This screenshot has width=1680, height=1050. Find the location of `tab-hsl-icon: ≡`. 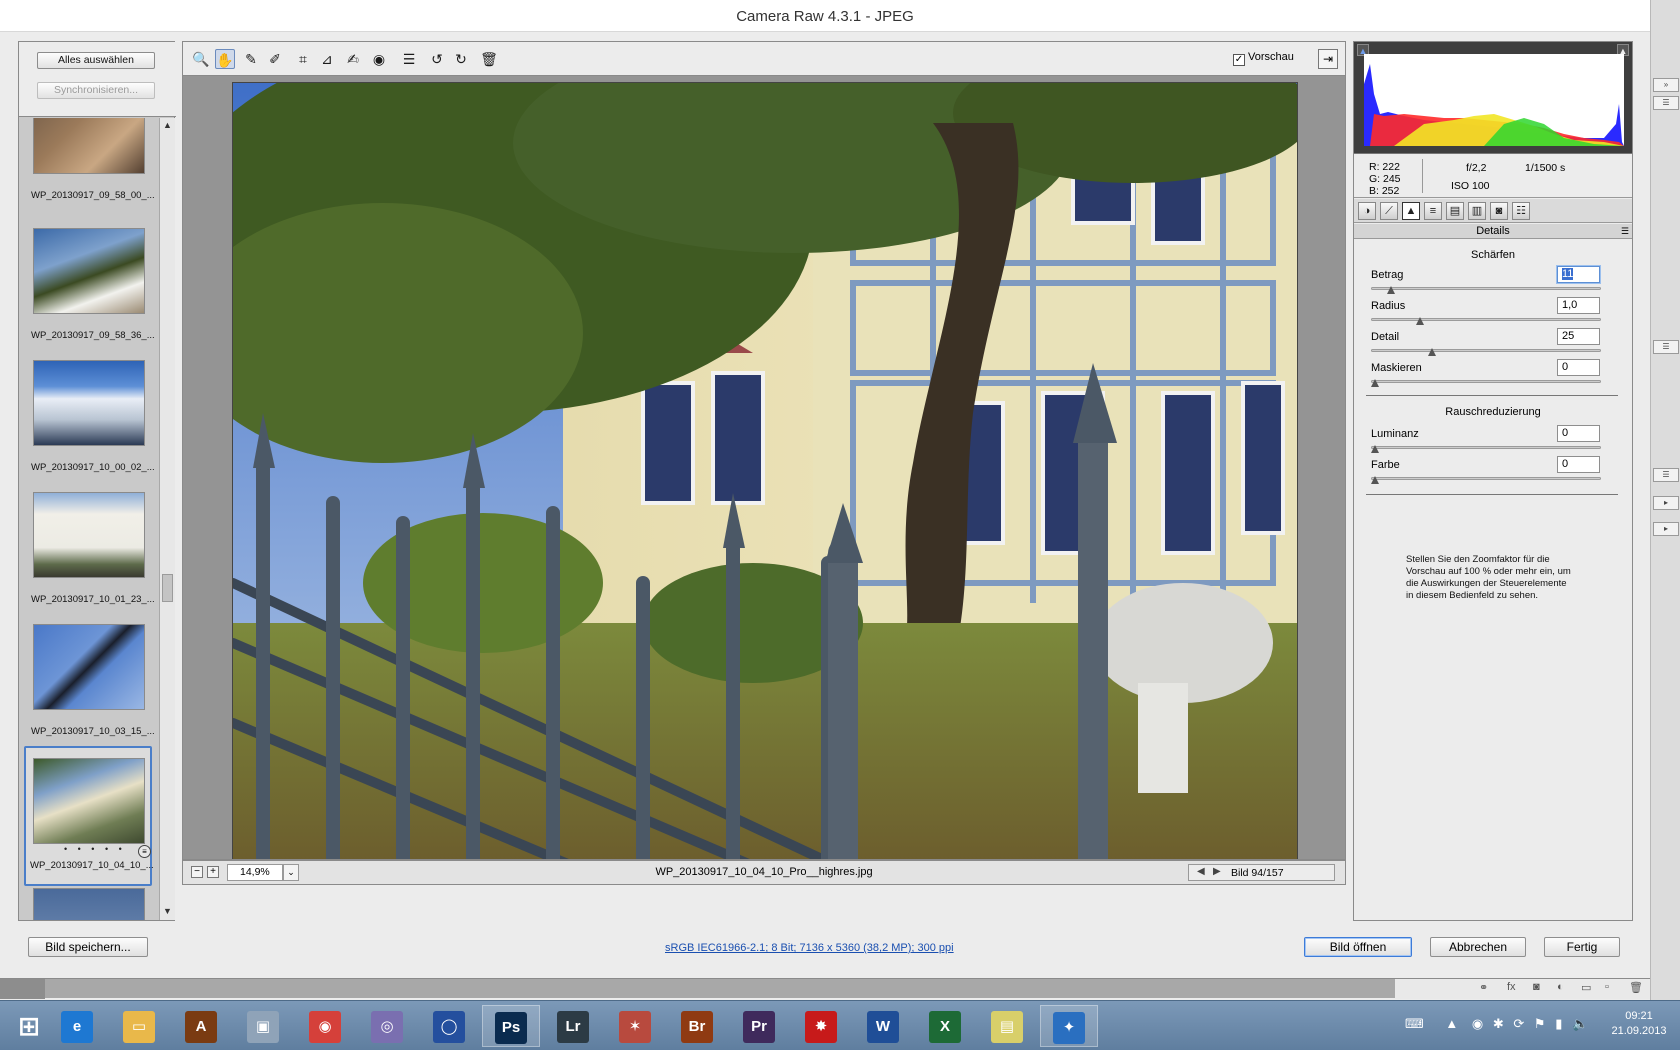

tab-hsl-icon: ≡ is located at coordinates (1433, 211).